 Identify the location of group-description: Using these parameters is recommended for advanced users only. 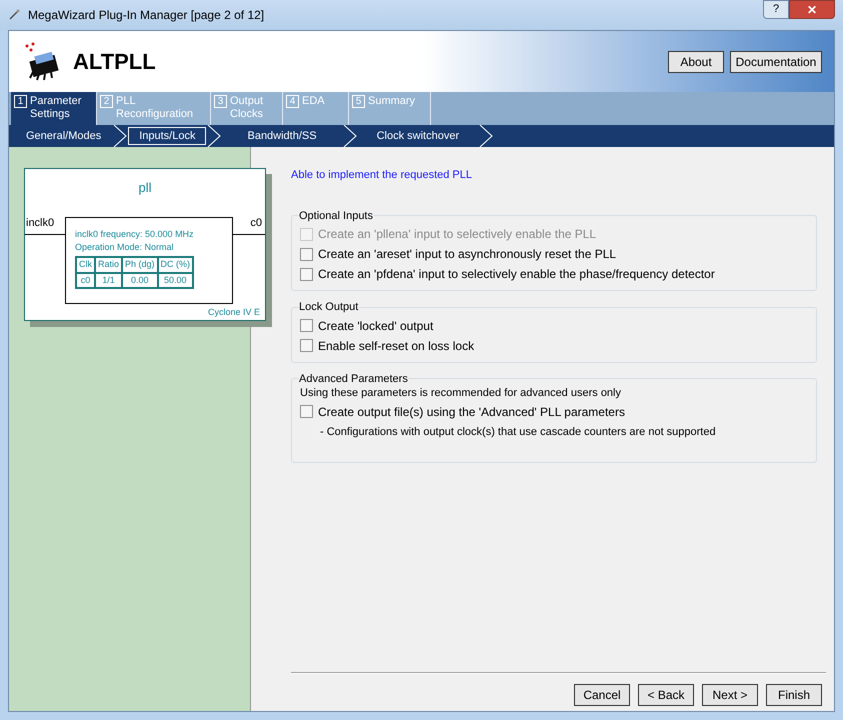
(461, 393).